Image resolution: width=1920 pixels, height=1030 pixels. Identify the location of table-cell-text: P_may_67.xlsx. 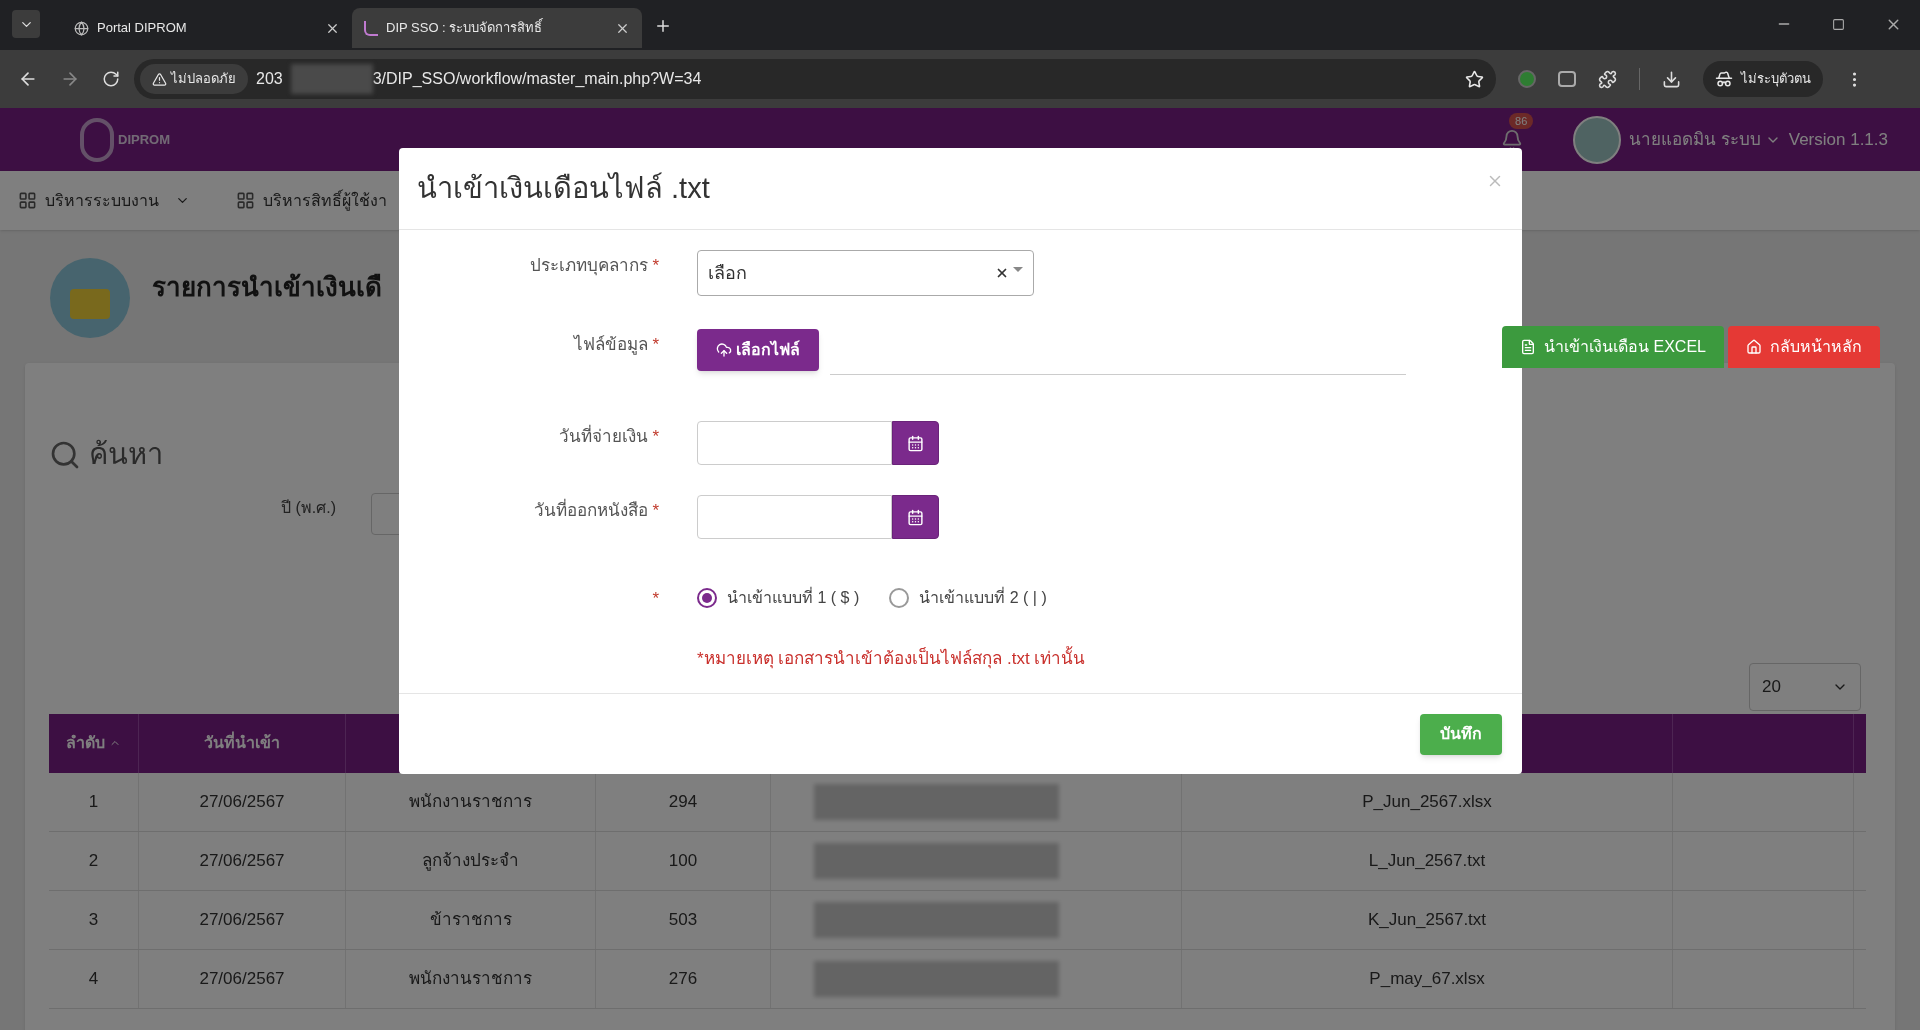
(1427, 978).